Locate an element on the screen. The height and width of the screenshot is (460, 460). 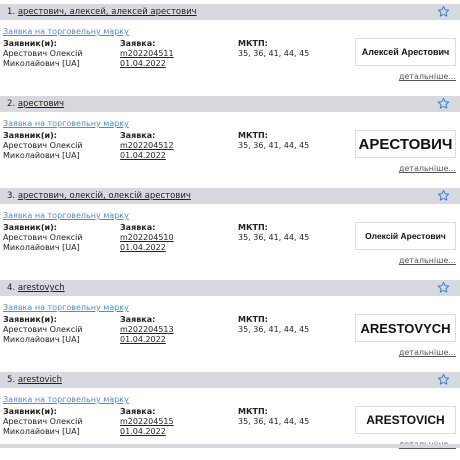
application-column: Заявка: m202204512 01.04.2022 is located at coordinates (147, 146).